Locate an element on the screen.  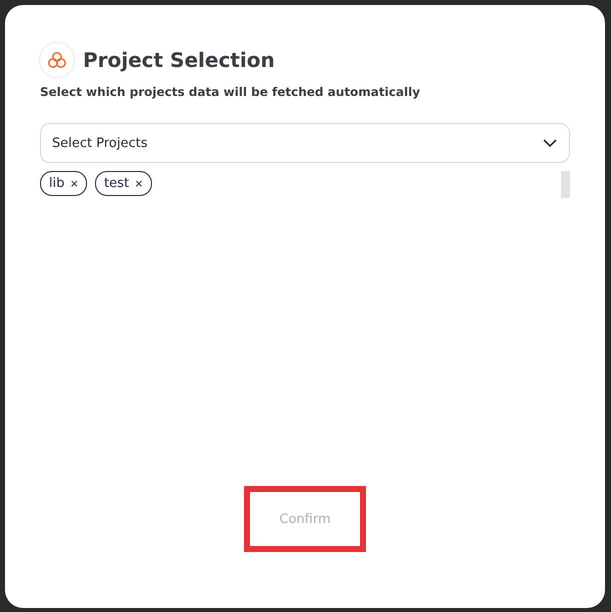
dialog-title: Project Selection is located at coordinates (179, 60).